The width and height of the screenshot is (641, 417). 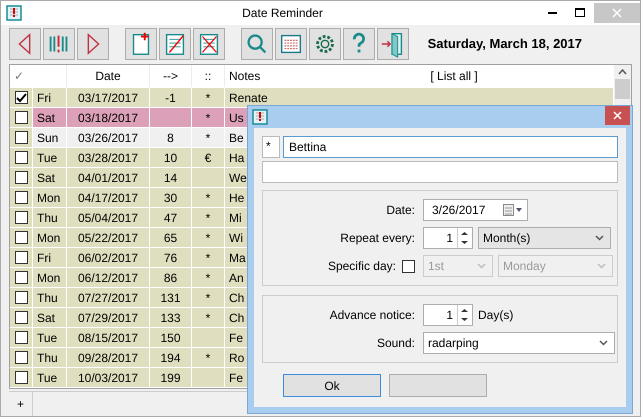 I want to click on list-row: Fri 03/17/2017 -1 * Renate, so click(x=312, y=97).